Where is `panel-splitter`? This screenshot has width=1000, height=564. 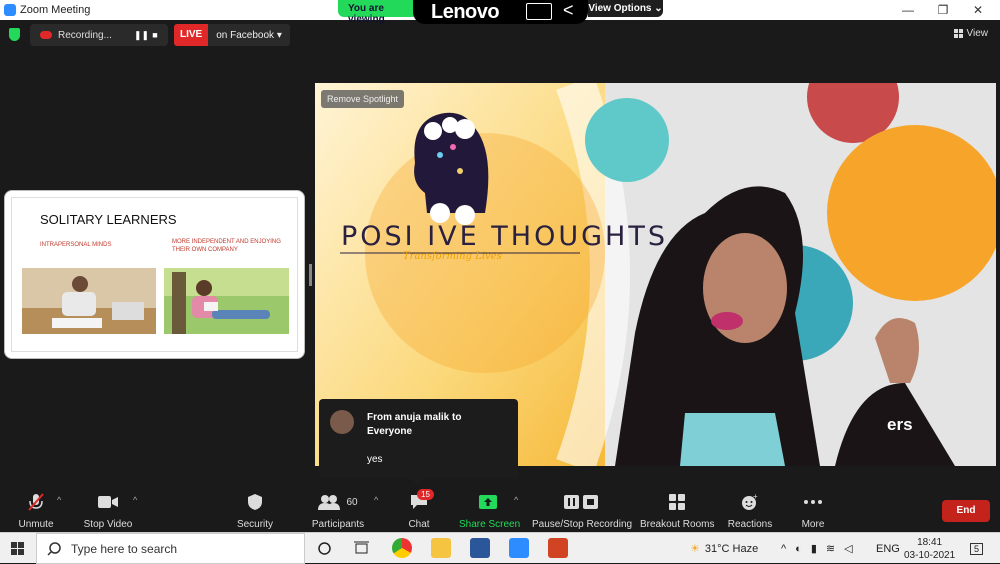
panel-splitter is located at coordinates (310, 275).